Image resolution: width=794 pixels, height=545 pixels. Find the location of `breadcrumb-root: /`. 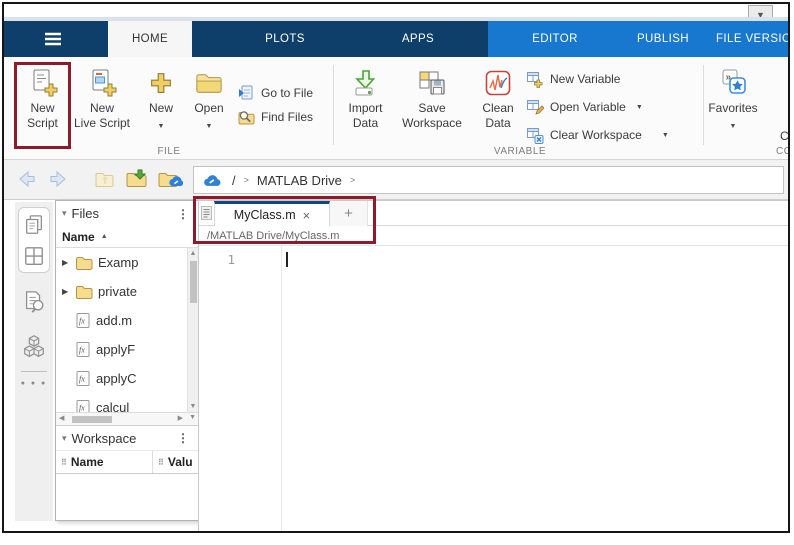

breadcrumb-root: / is located at coordinates (234, 180).